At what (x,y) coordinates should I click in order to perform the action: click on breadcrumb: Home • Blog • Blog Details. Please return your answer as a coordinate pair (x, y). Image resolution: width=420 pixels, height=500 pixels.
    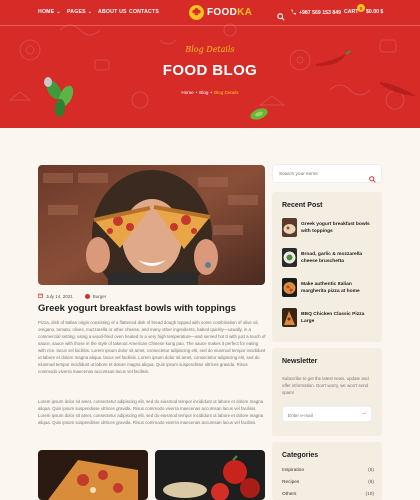
    Looking at the image, I should click on (210, 92).